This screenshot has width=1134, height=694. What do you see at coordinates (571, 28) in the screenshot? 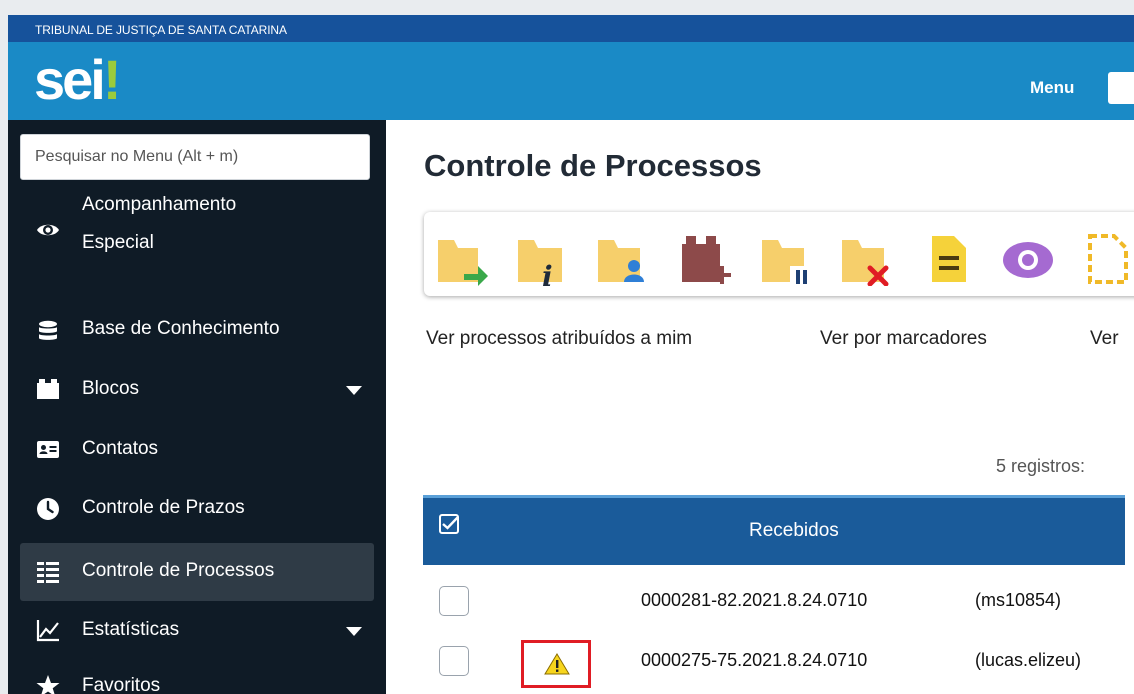
I see `org-strip: TRIBUNAL DE JUSTIÇA DE SANTA CATARINA` at bounding box center [571, 28].